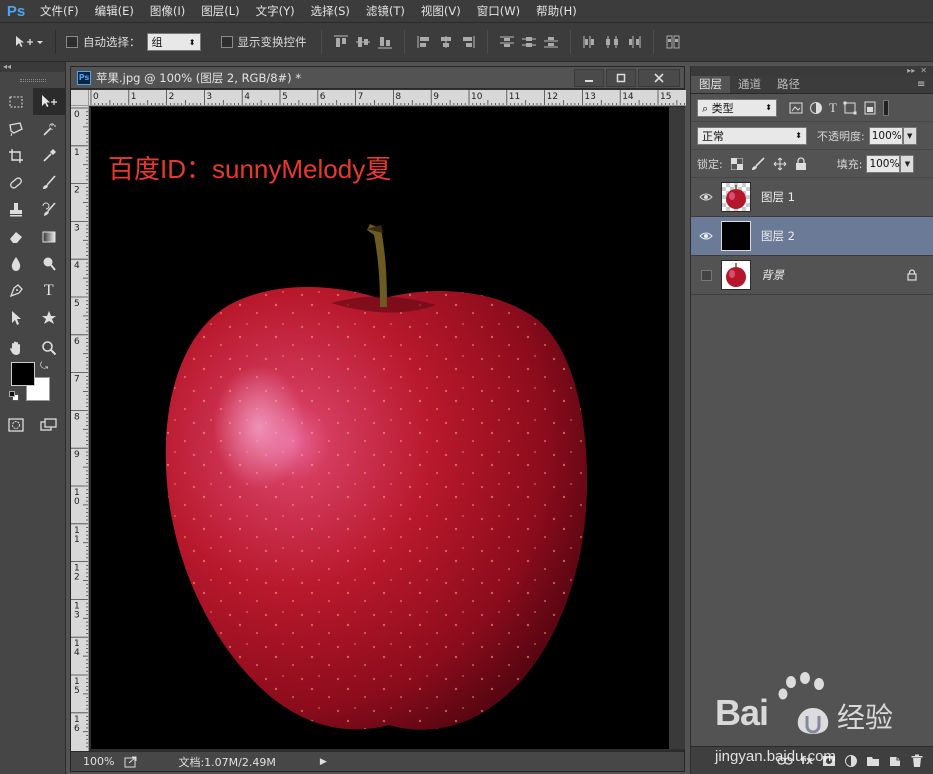  What do you see at coordinates (659, 77) in the screenshot?
I see `close-button` at bounding box center [659, 77].